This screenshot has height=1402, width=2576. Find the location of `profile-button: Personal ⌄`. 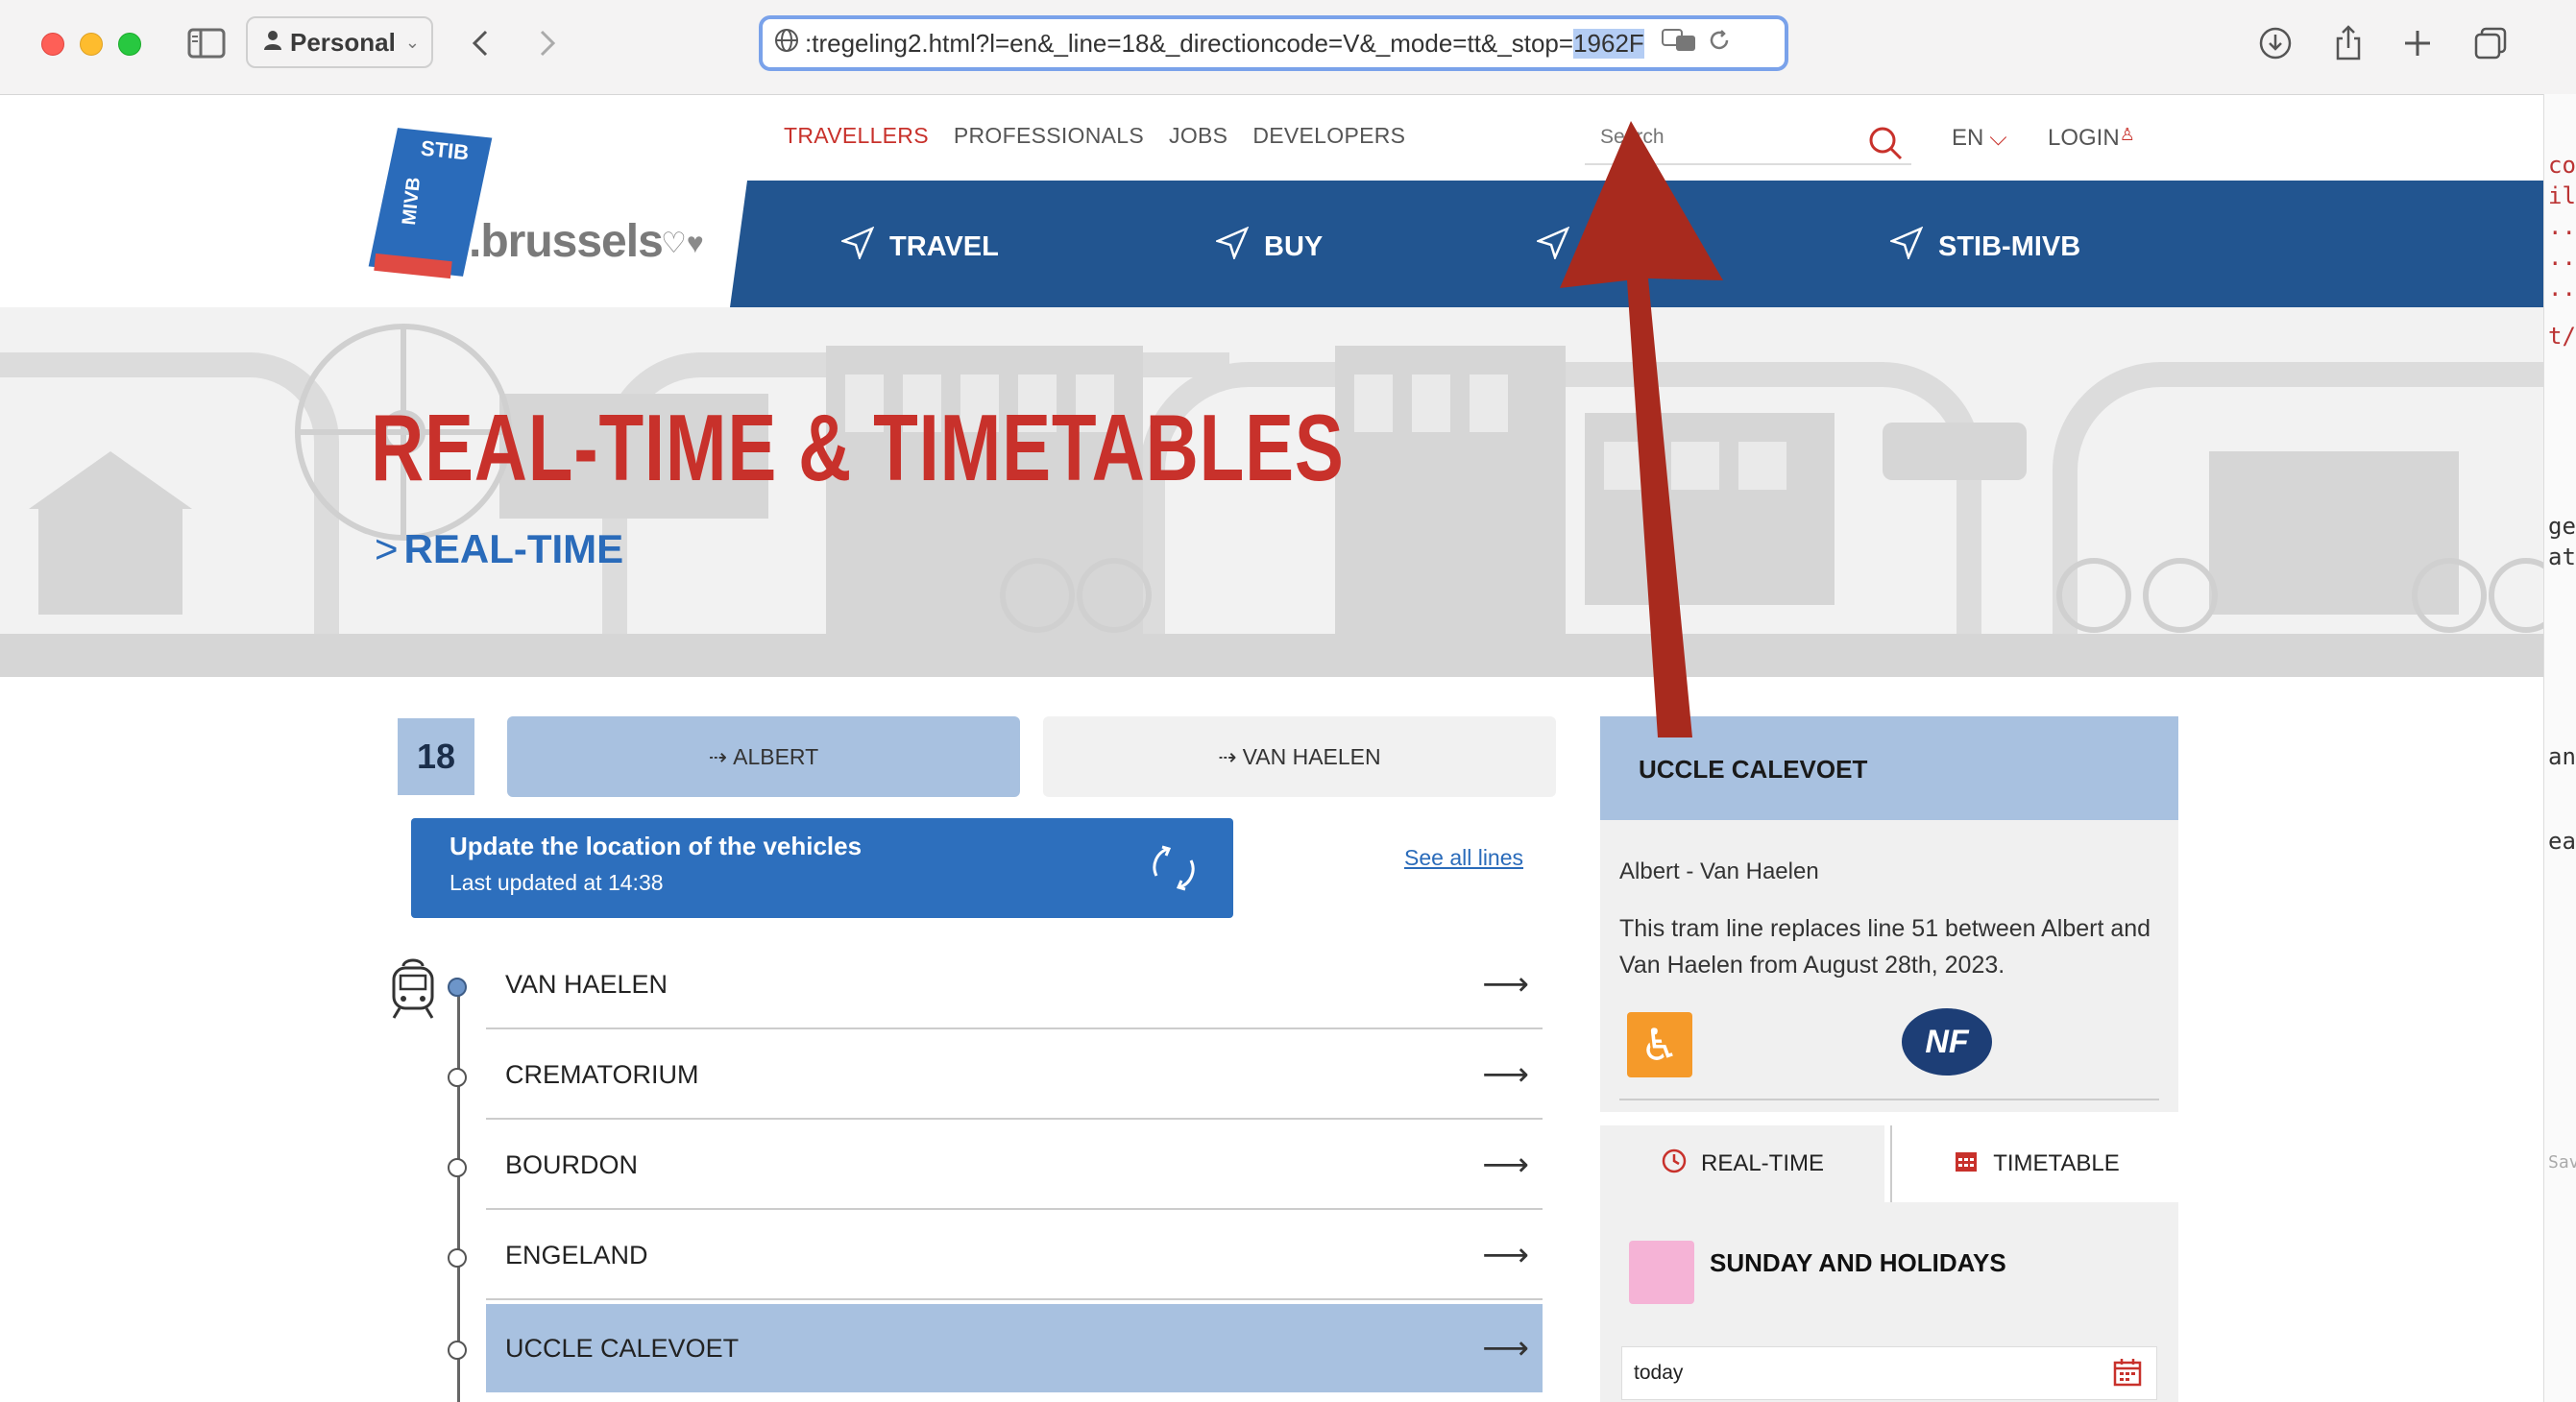

profile-button: Personal ⌄ is located at coordinates (339, 42).